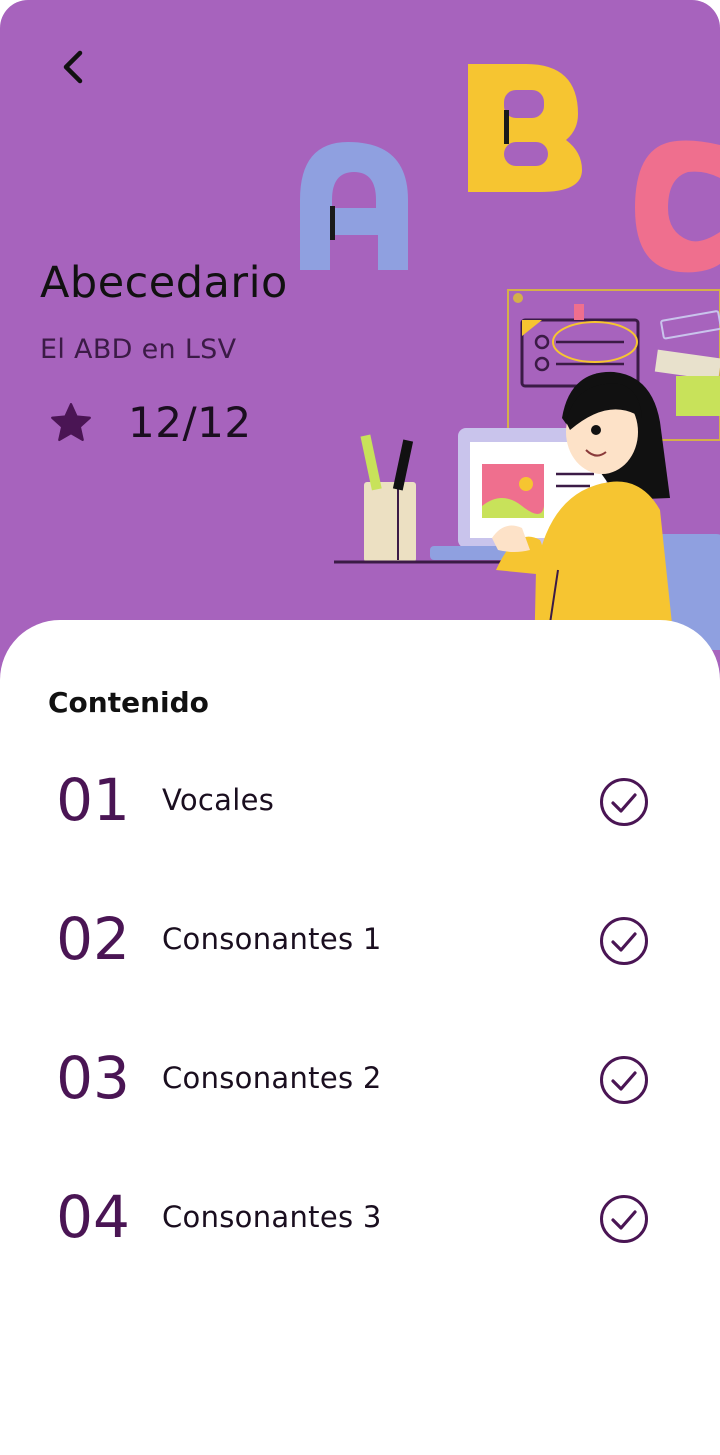  I want to click on chevron-left-icon, so click(73, 67).